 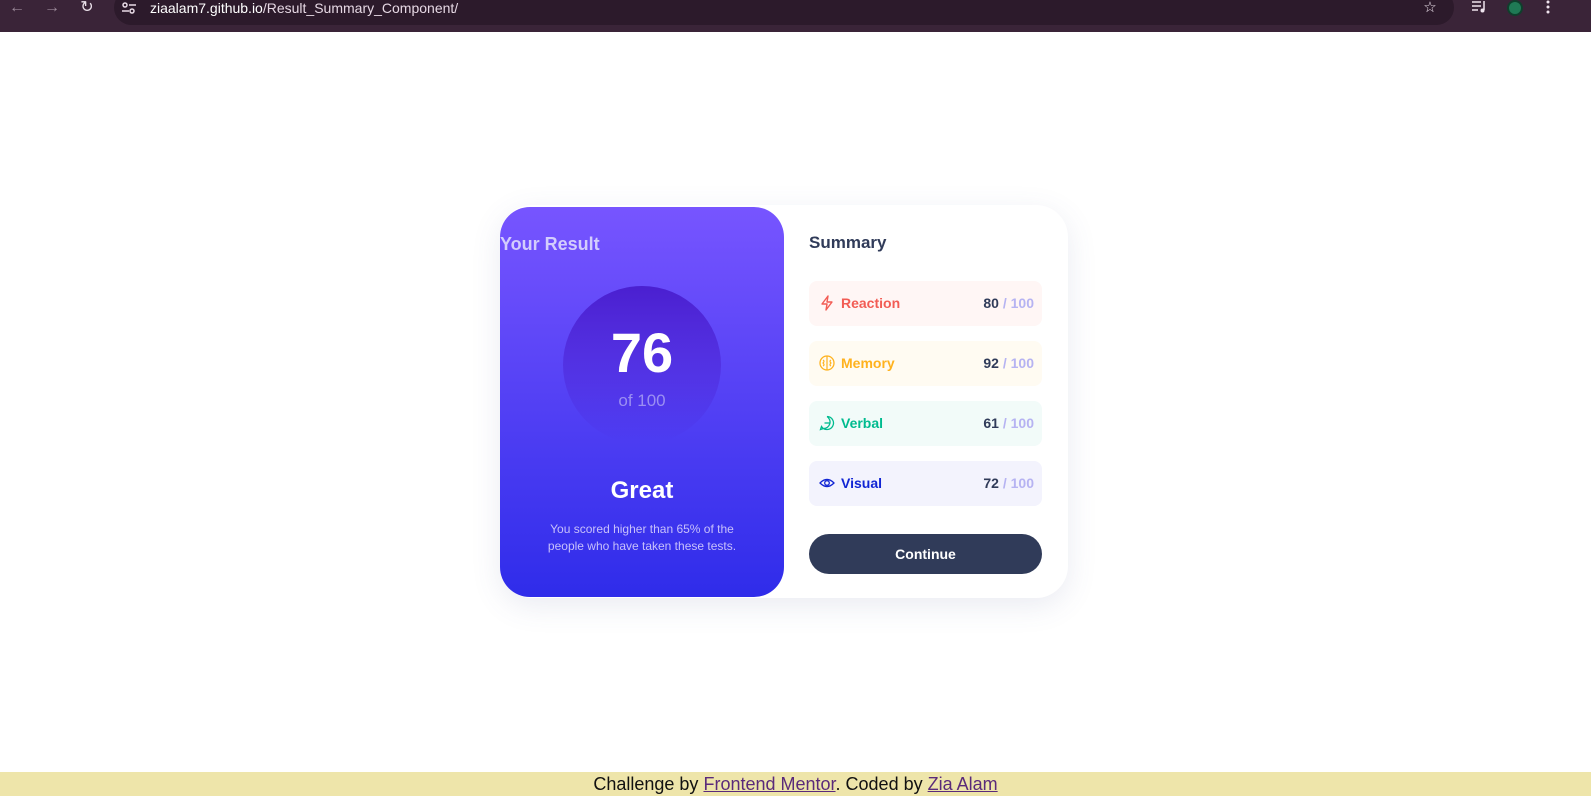 What do you see at coordinates (87, 9) in the screenshot?
I see `reload-icon: ↻` at bounding box center [87, 9].